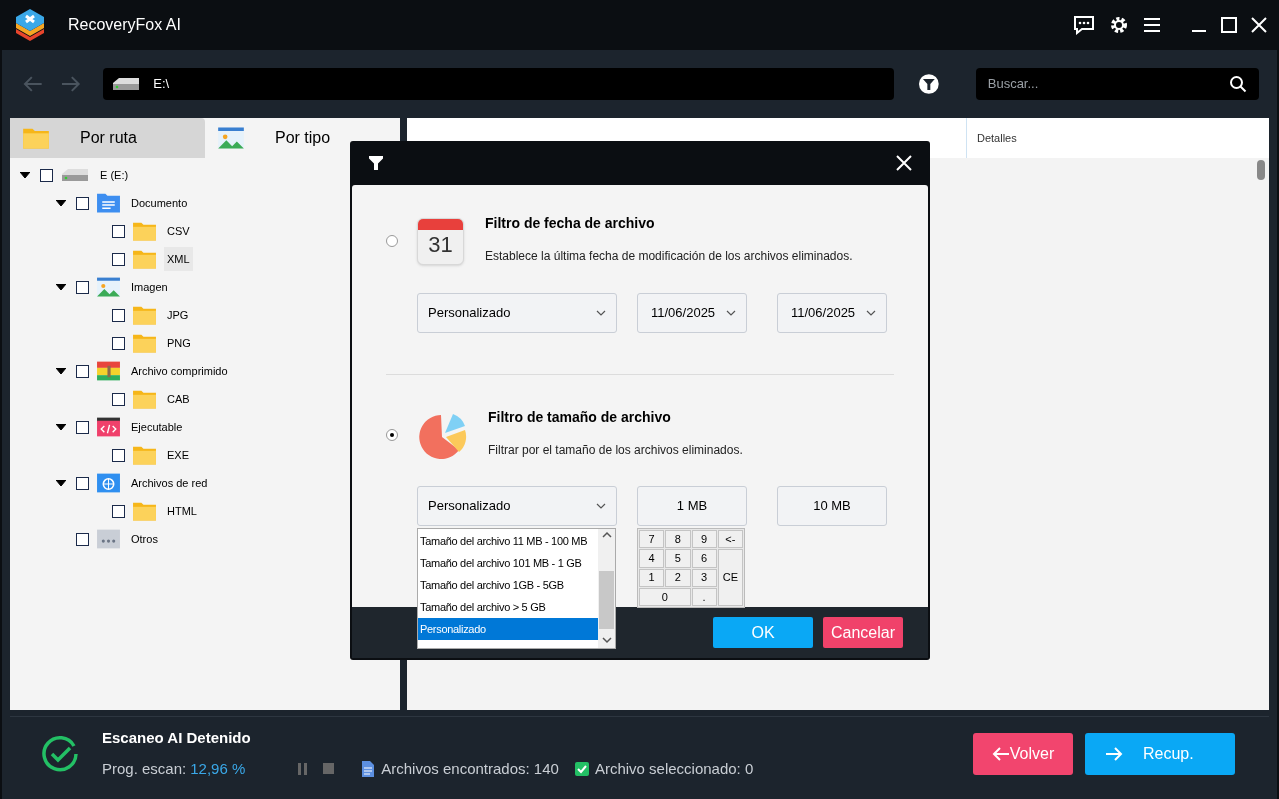 Image resolution: width=1279 pixels, height=799 pixels. What do you see at coordinates (1119, 25) in the screenshot?
I see `settings-icon` at bounding box center [1119, 25].